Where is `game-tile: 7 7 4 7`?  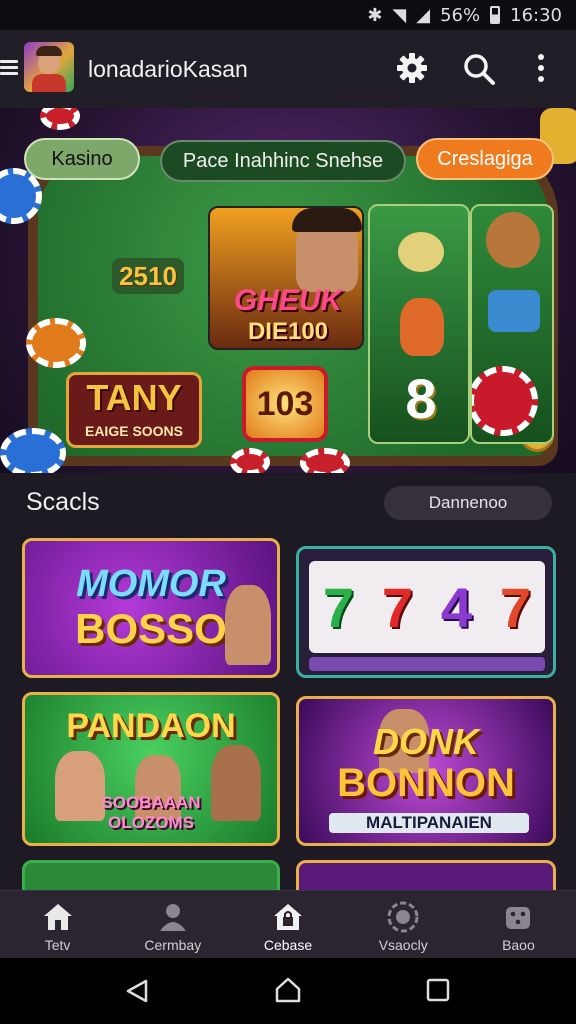
game-tile: 7 7 4 7 is located at coordinates (426, 612).